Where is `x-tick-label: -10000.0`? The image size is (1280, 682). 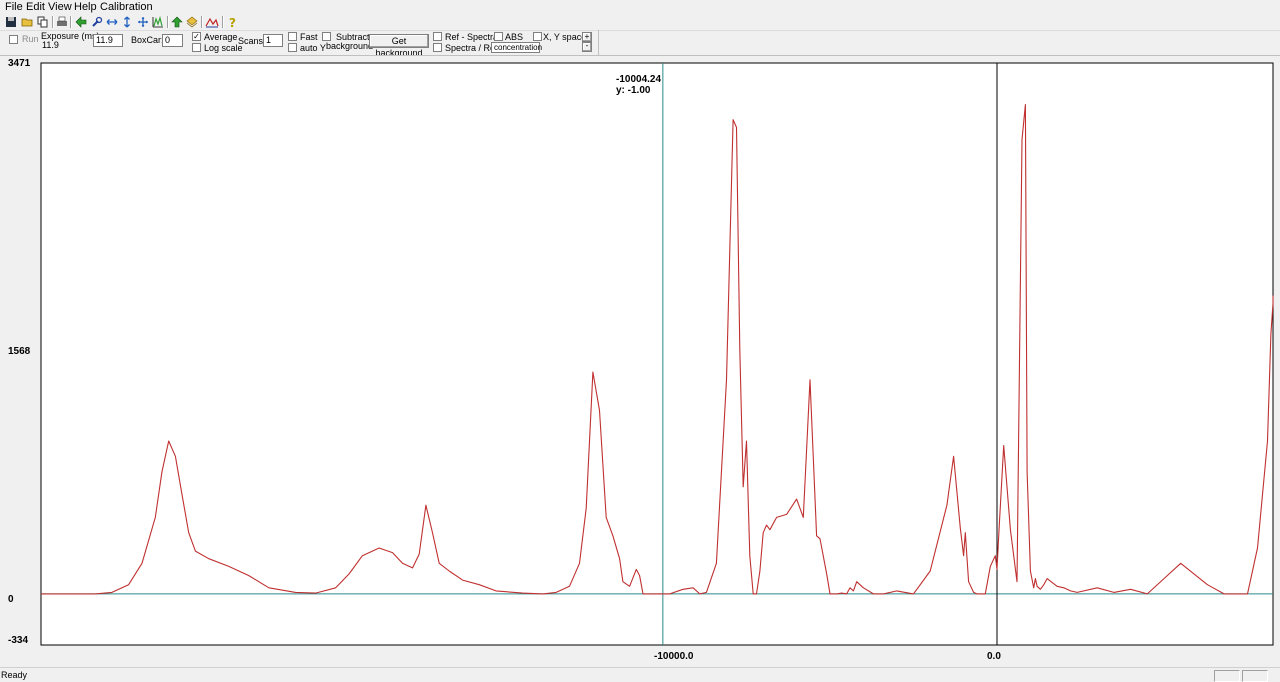
x-tick-label: -10000.0 is located at coordinates (674, 656).